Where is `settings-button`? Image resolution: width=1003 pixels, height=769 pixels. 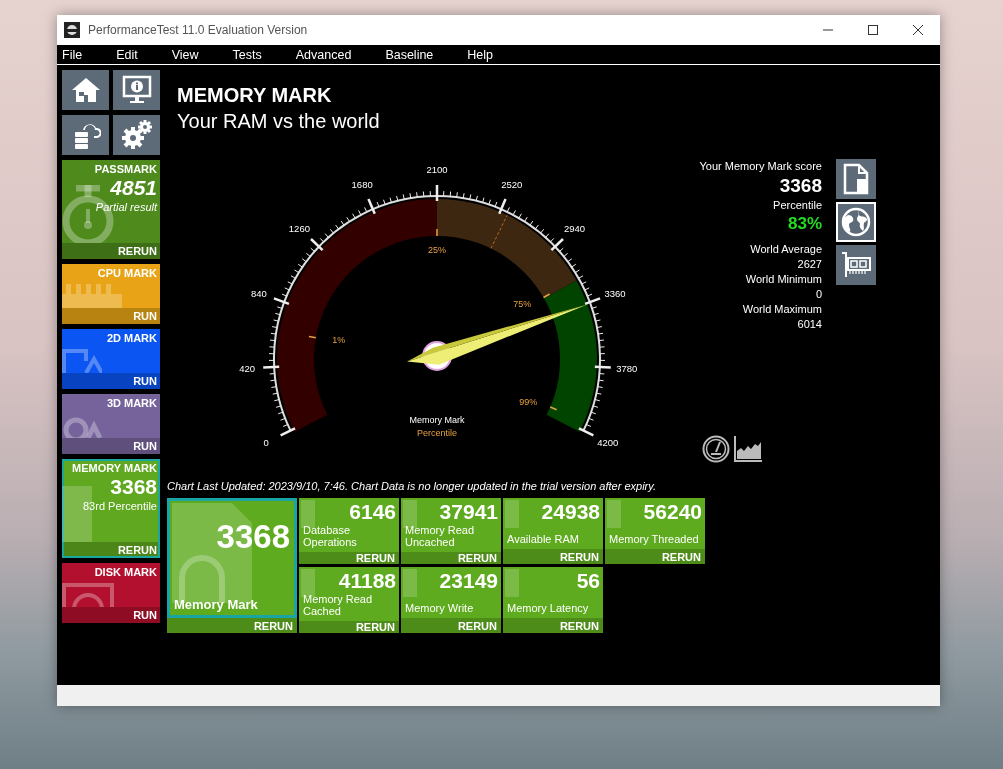 settings-button is located at coordinates (136, 135).